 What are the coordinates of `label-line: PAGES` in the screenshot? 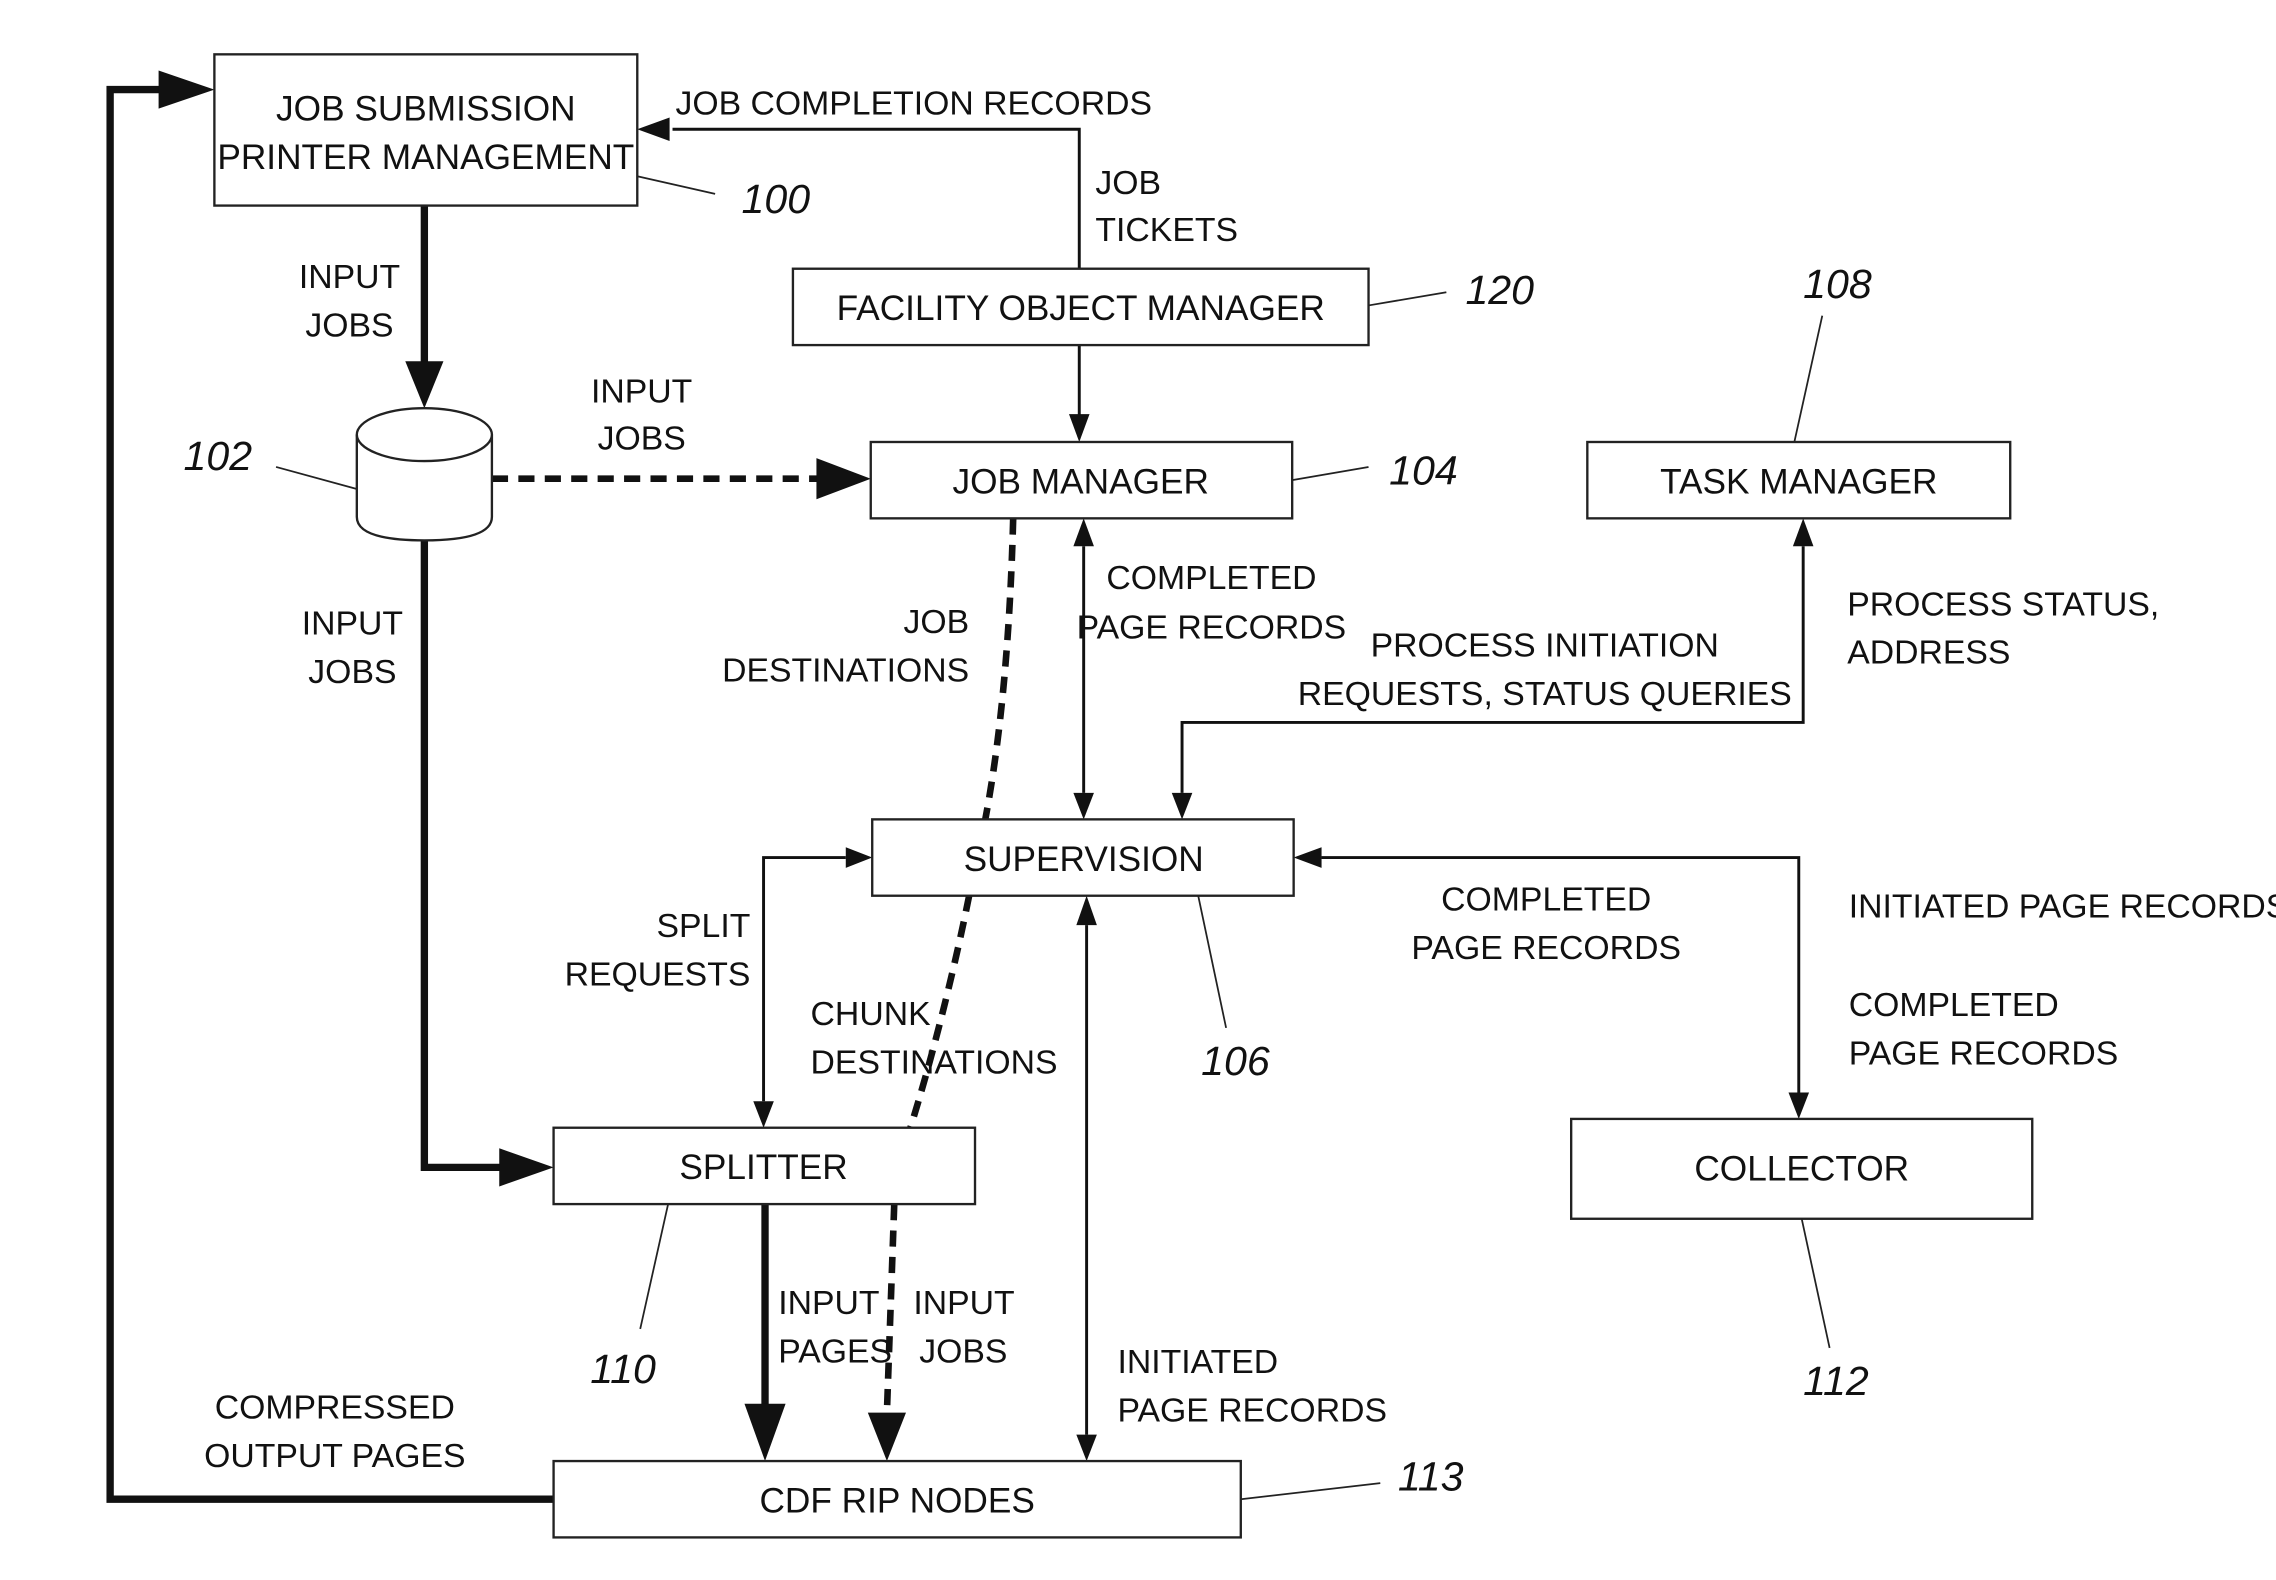 It's located at (835, 1352).